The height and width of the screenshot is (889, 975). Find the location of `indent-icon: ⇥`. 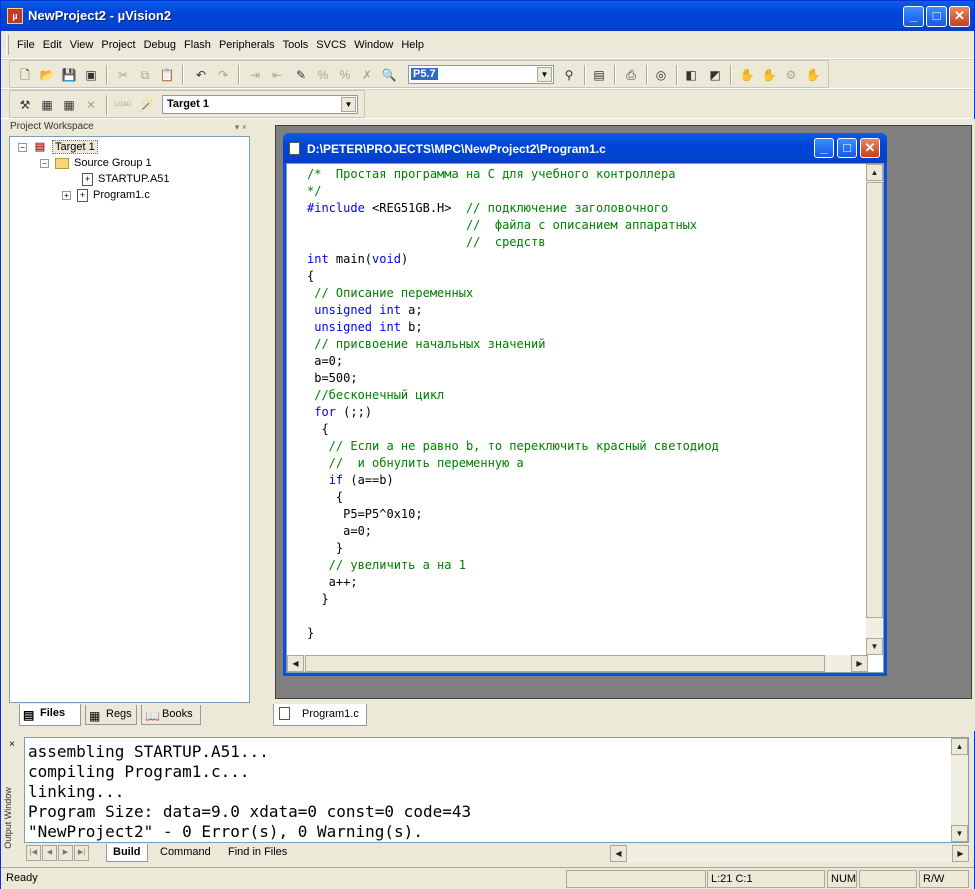

indent-icon: ⇥ is located at coordinates (255, 75).